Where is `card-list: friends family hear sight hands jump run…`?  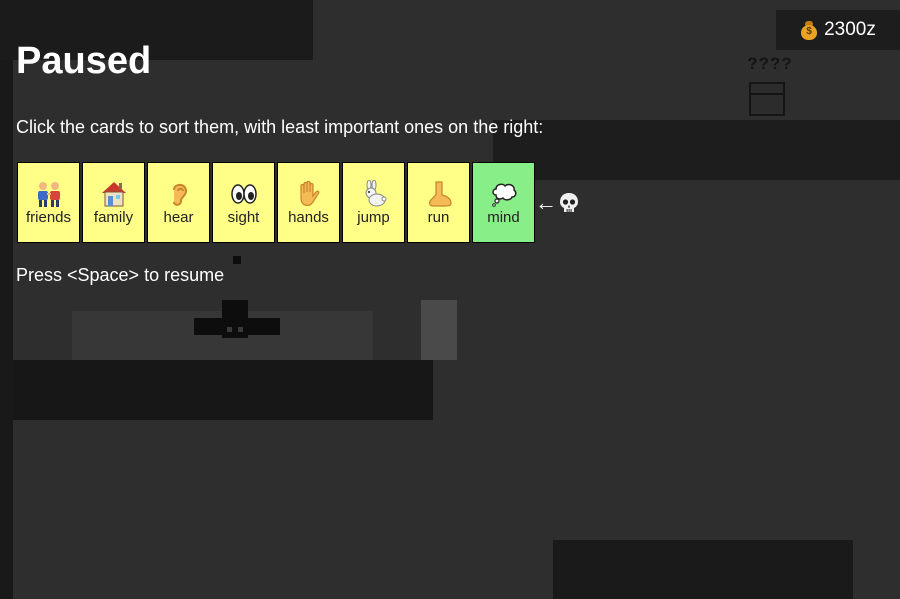
card-list: friends family hear sight hands jump run… is located at coordinates (276, 202).